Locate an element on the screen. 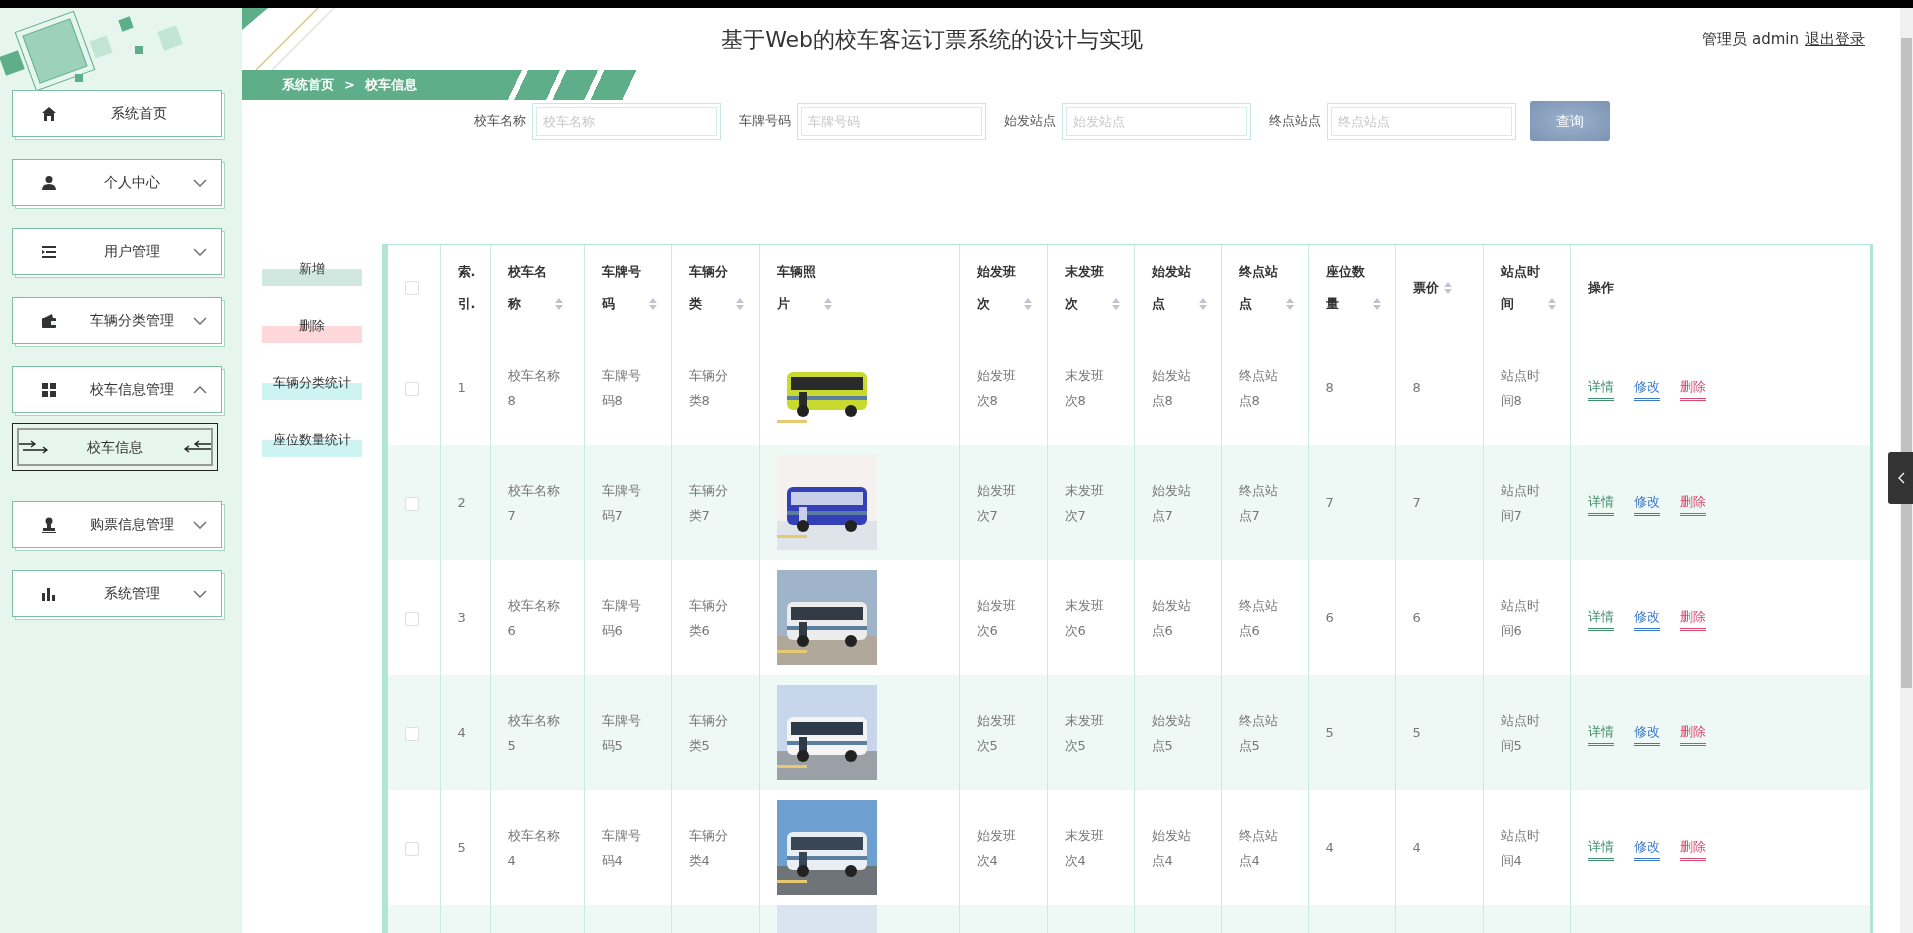 This screenshot has width=1913, height=933. breadcrumb-current: 校车信息 is located at coordinates (390, 85).